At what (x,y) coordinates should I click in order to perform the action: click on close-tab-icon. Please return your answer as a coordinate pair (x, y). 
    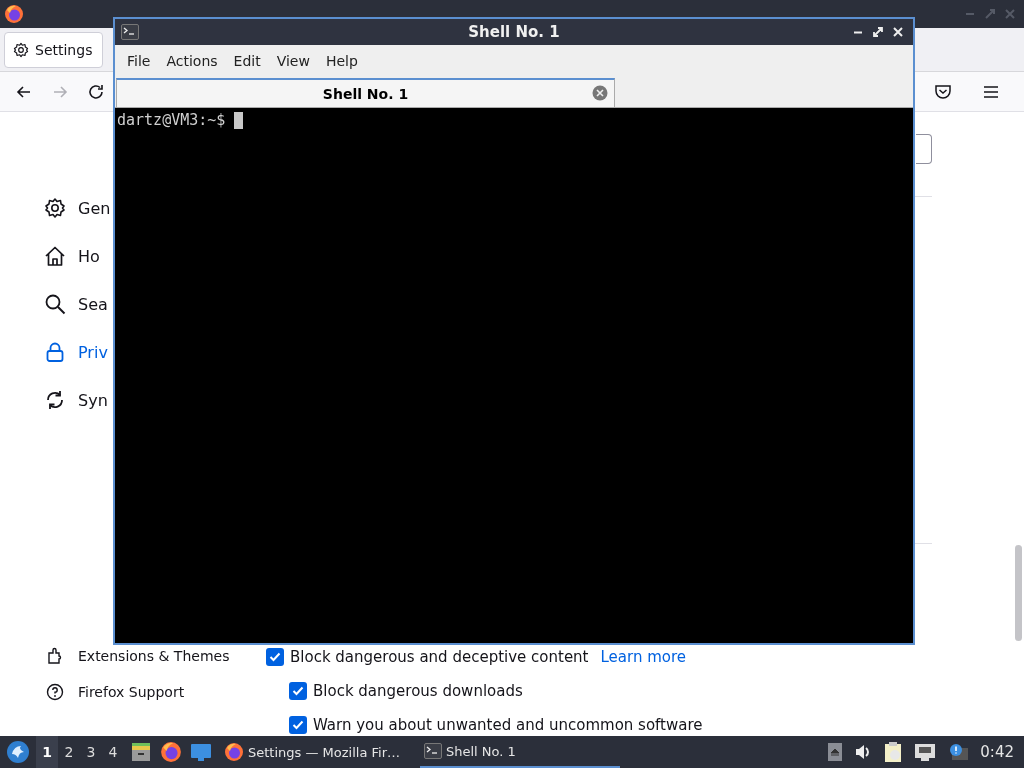
    Looking at the image, I should click on (600, 93).